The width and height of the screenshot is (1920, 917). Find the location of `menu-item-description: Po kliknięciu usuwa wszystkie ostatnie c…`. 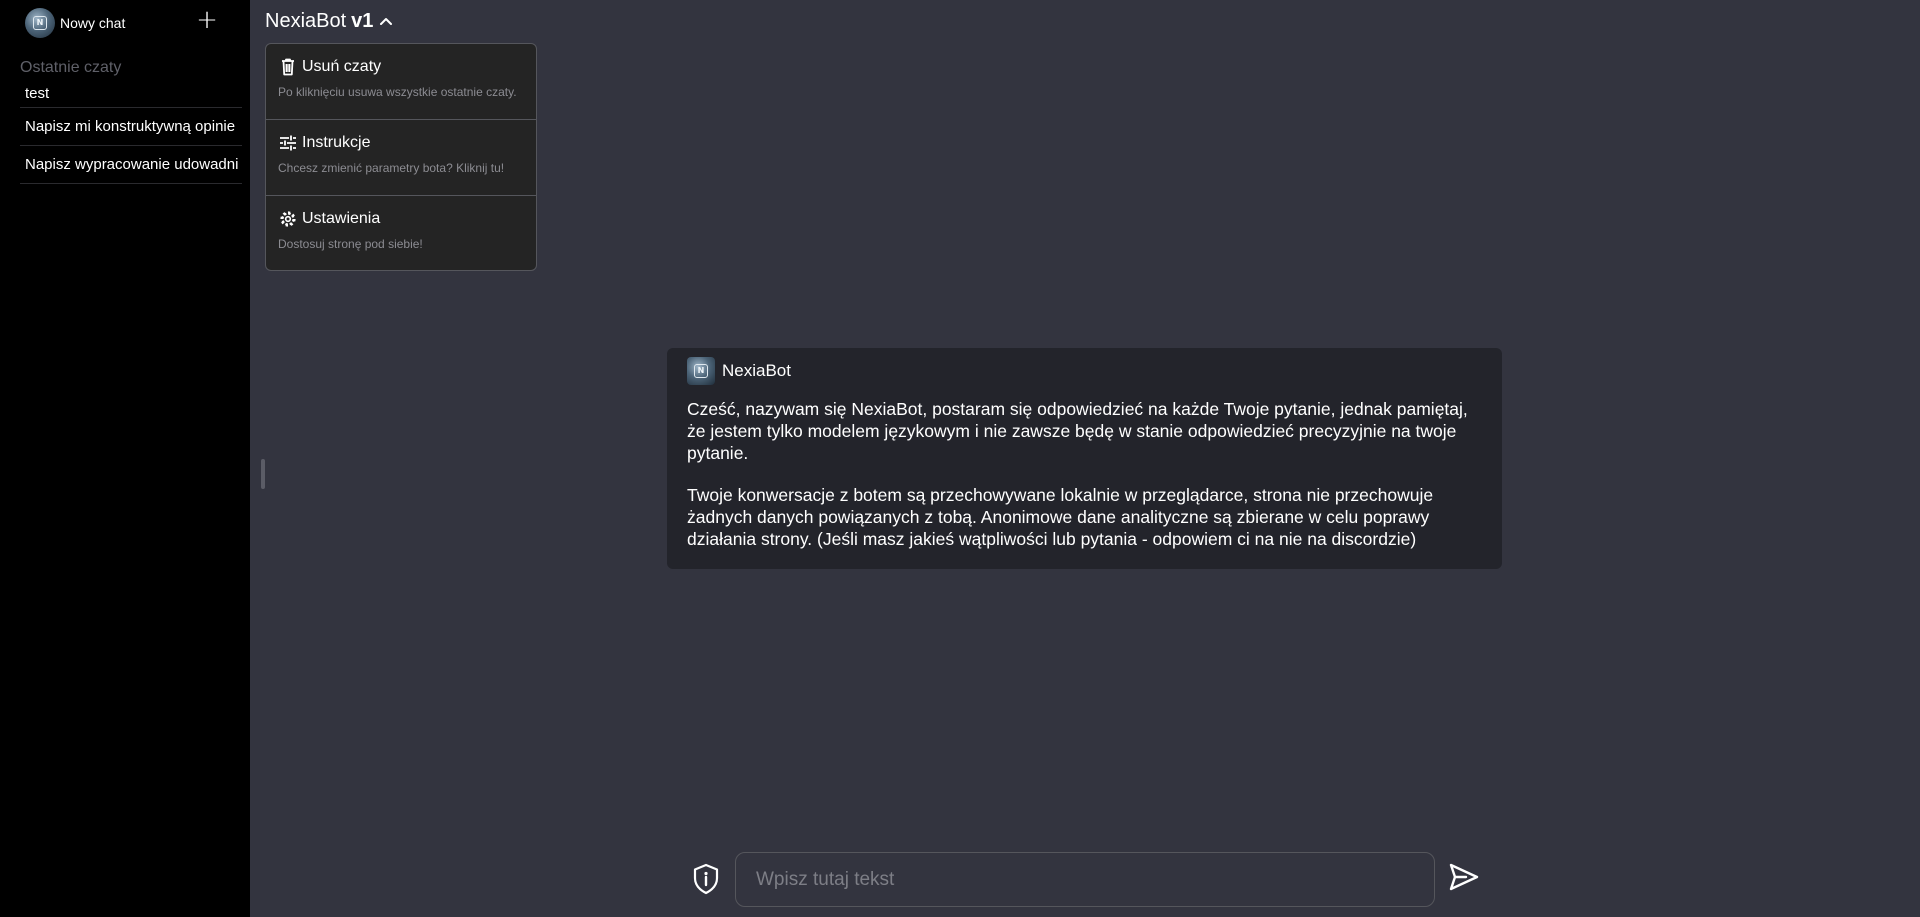

menu-item-description: Po kliknięciu usuwa wszystkie ostatnie c… is located at coordinates (397, 92).